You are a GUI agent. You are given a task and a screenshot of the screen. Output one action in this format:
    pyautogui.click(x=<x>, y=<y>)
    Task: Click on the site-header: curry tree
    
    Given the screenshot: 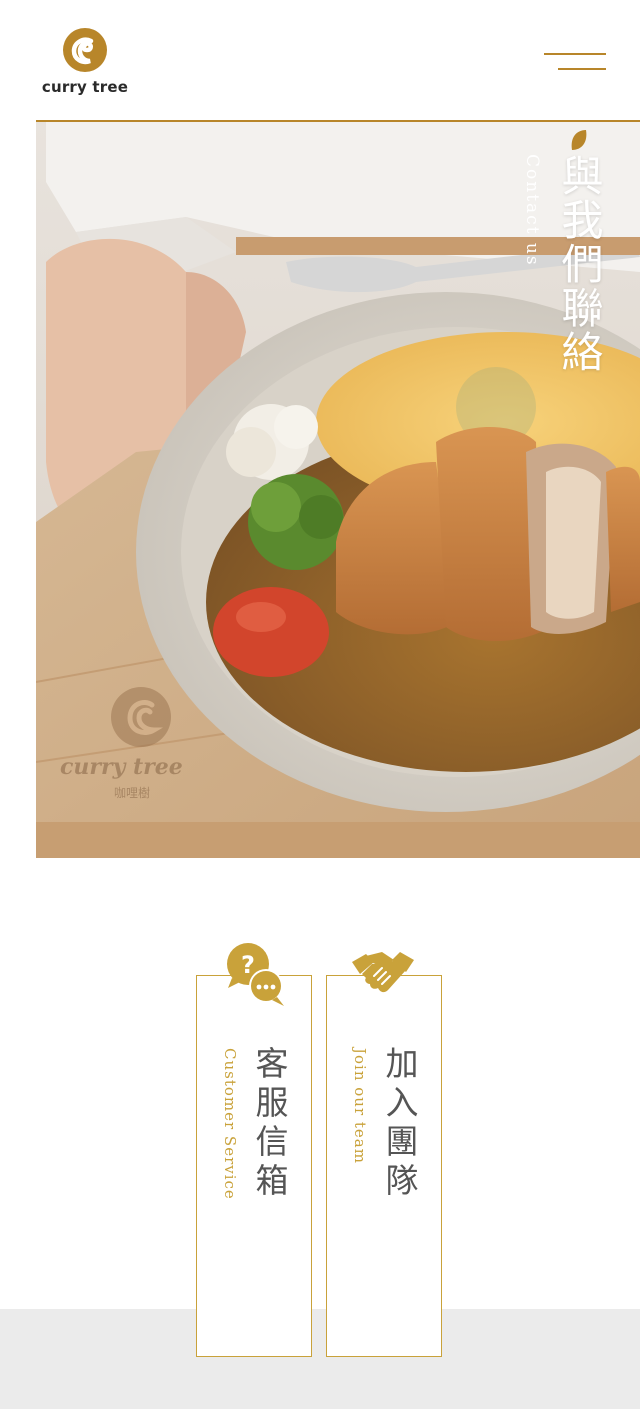 What is the action you would take?
    pyautogui.click(x=320, y=60)
    